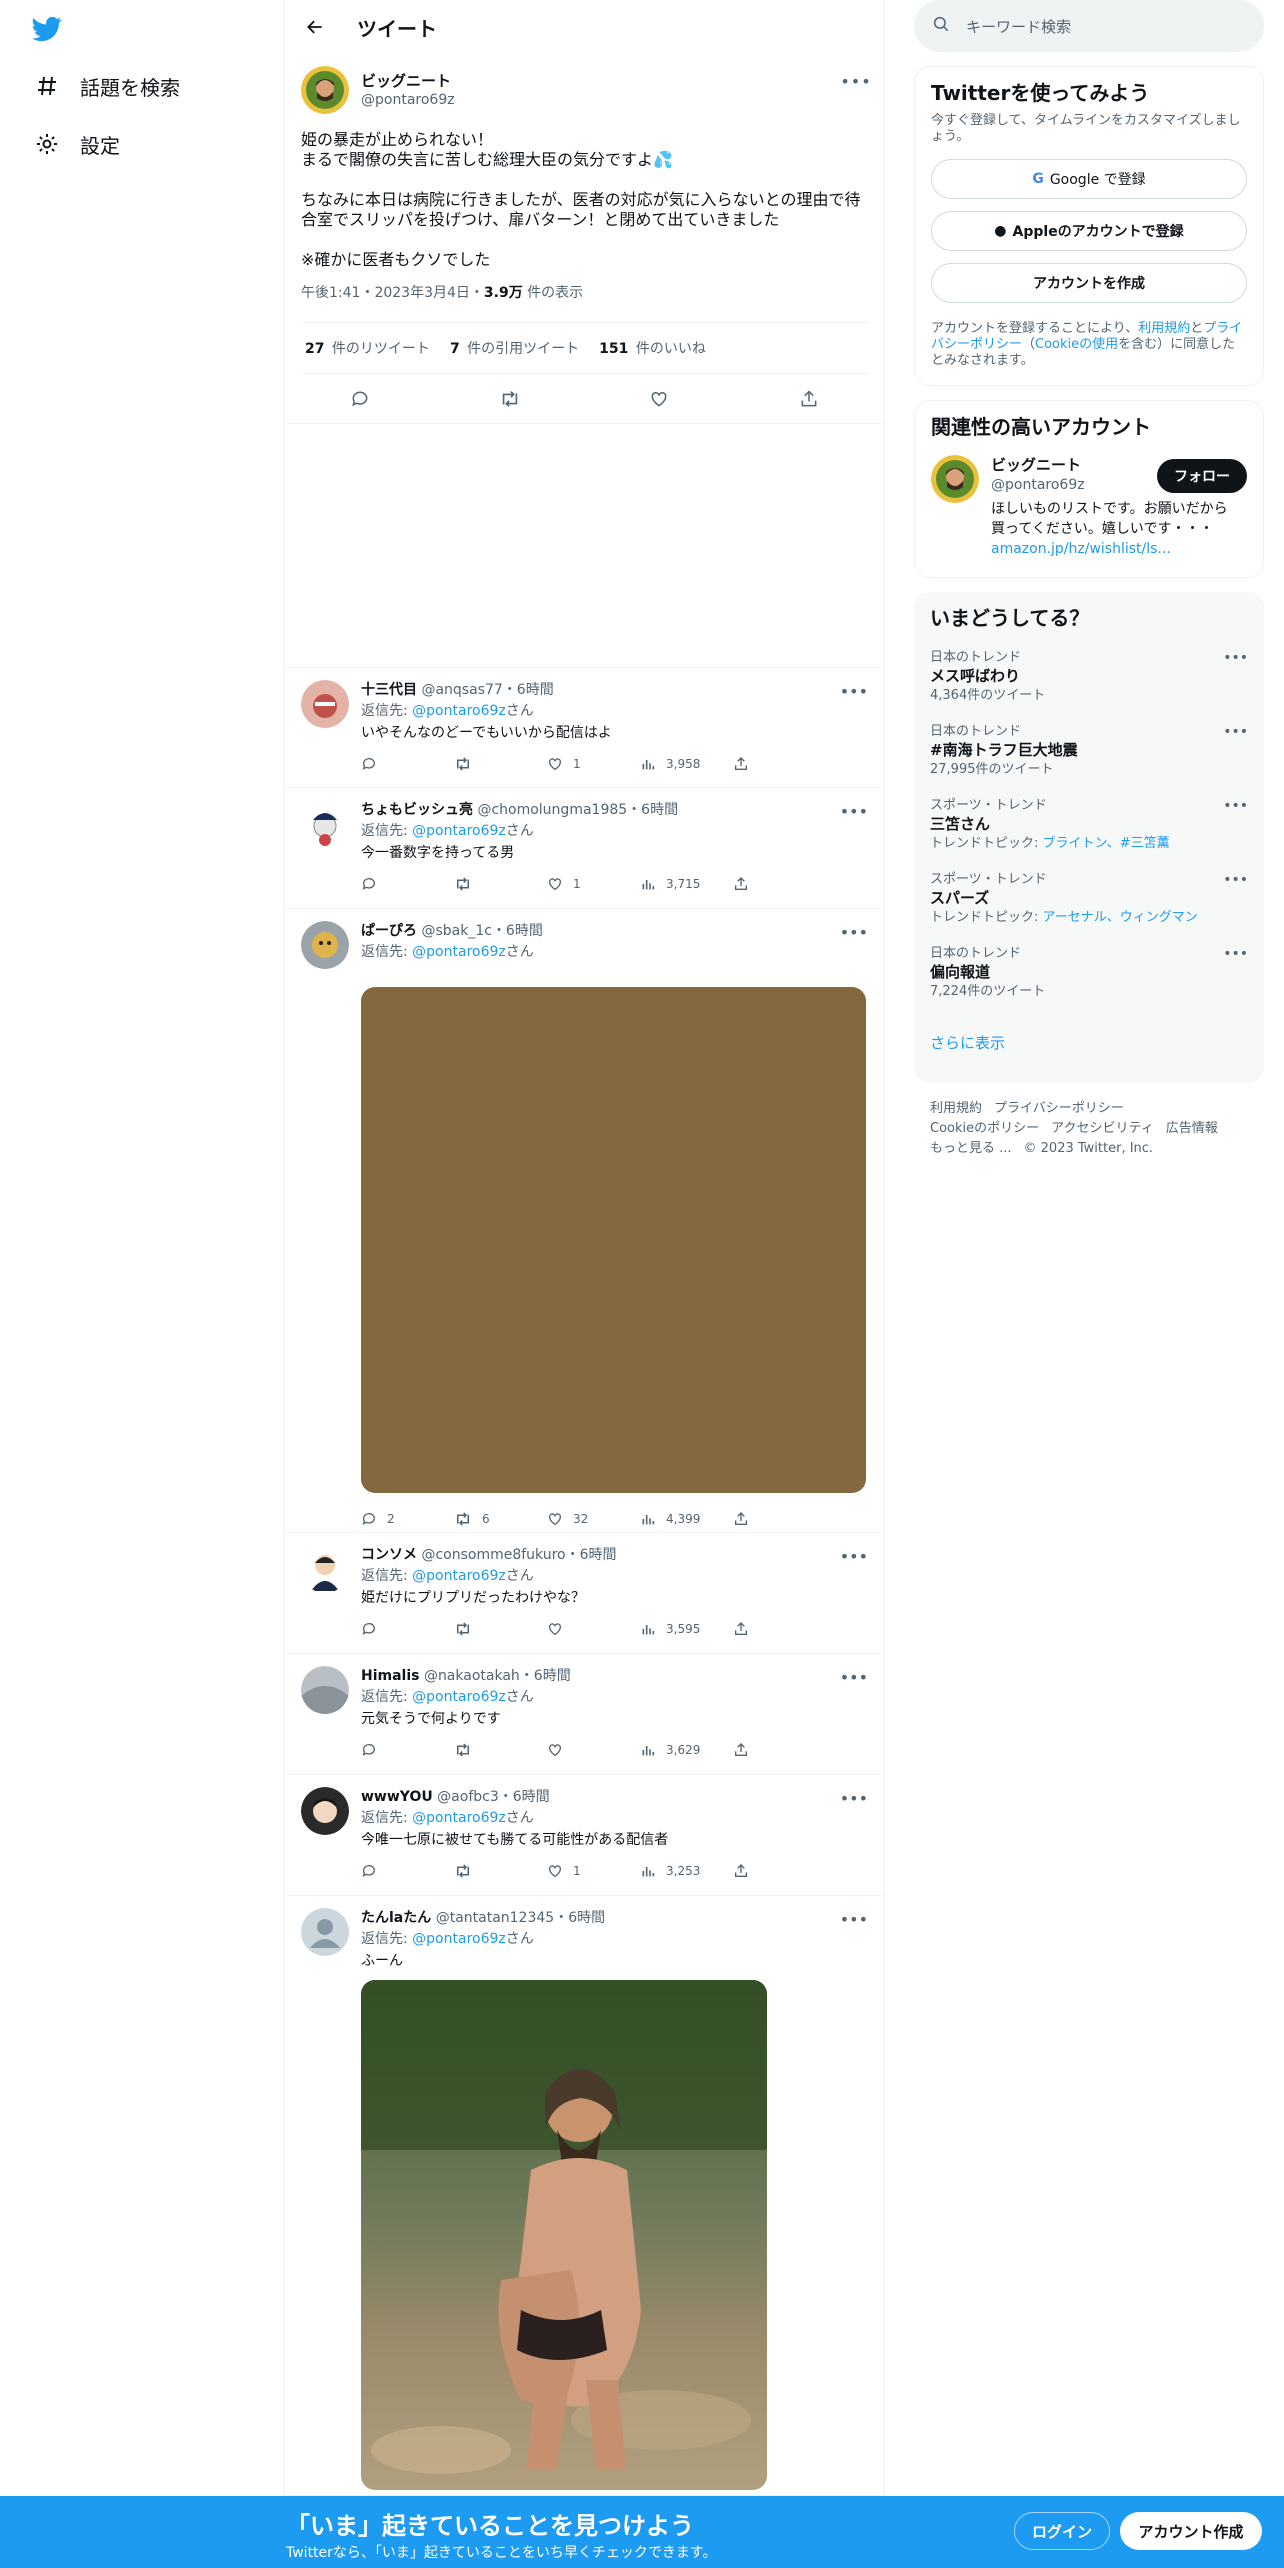 The width and height of the screenshot is (1284, 2568). I want to click on reply-author-name: たんlaたん, so click(396, 1918).